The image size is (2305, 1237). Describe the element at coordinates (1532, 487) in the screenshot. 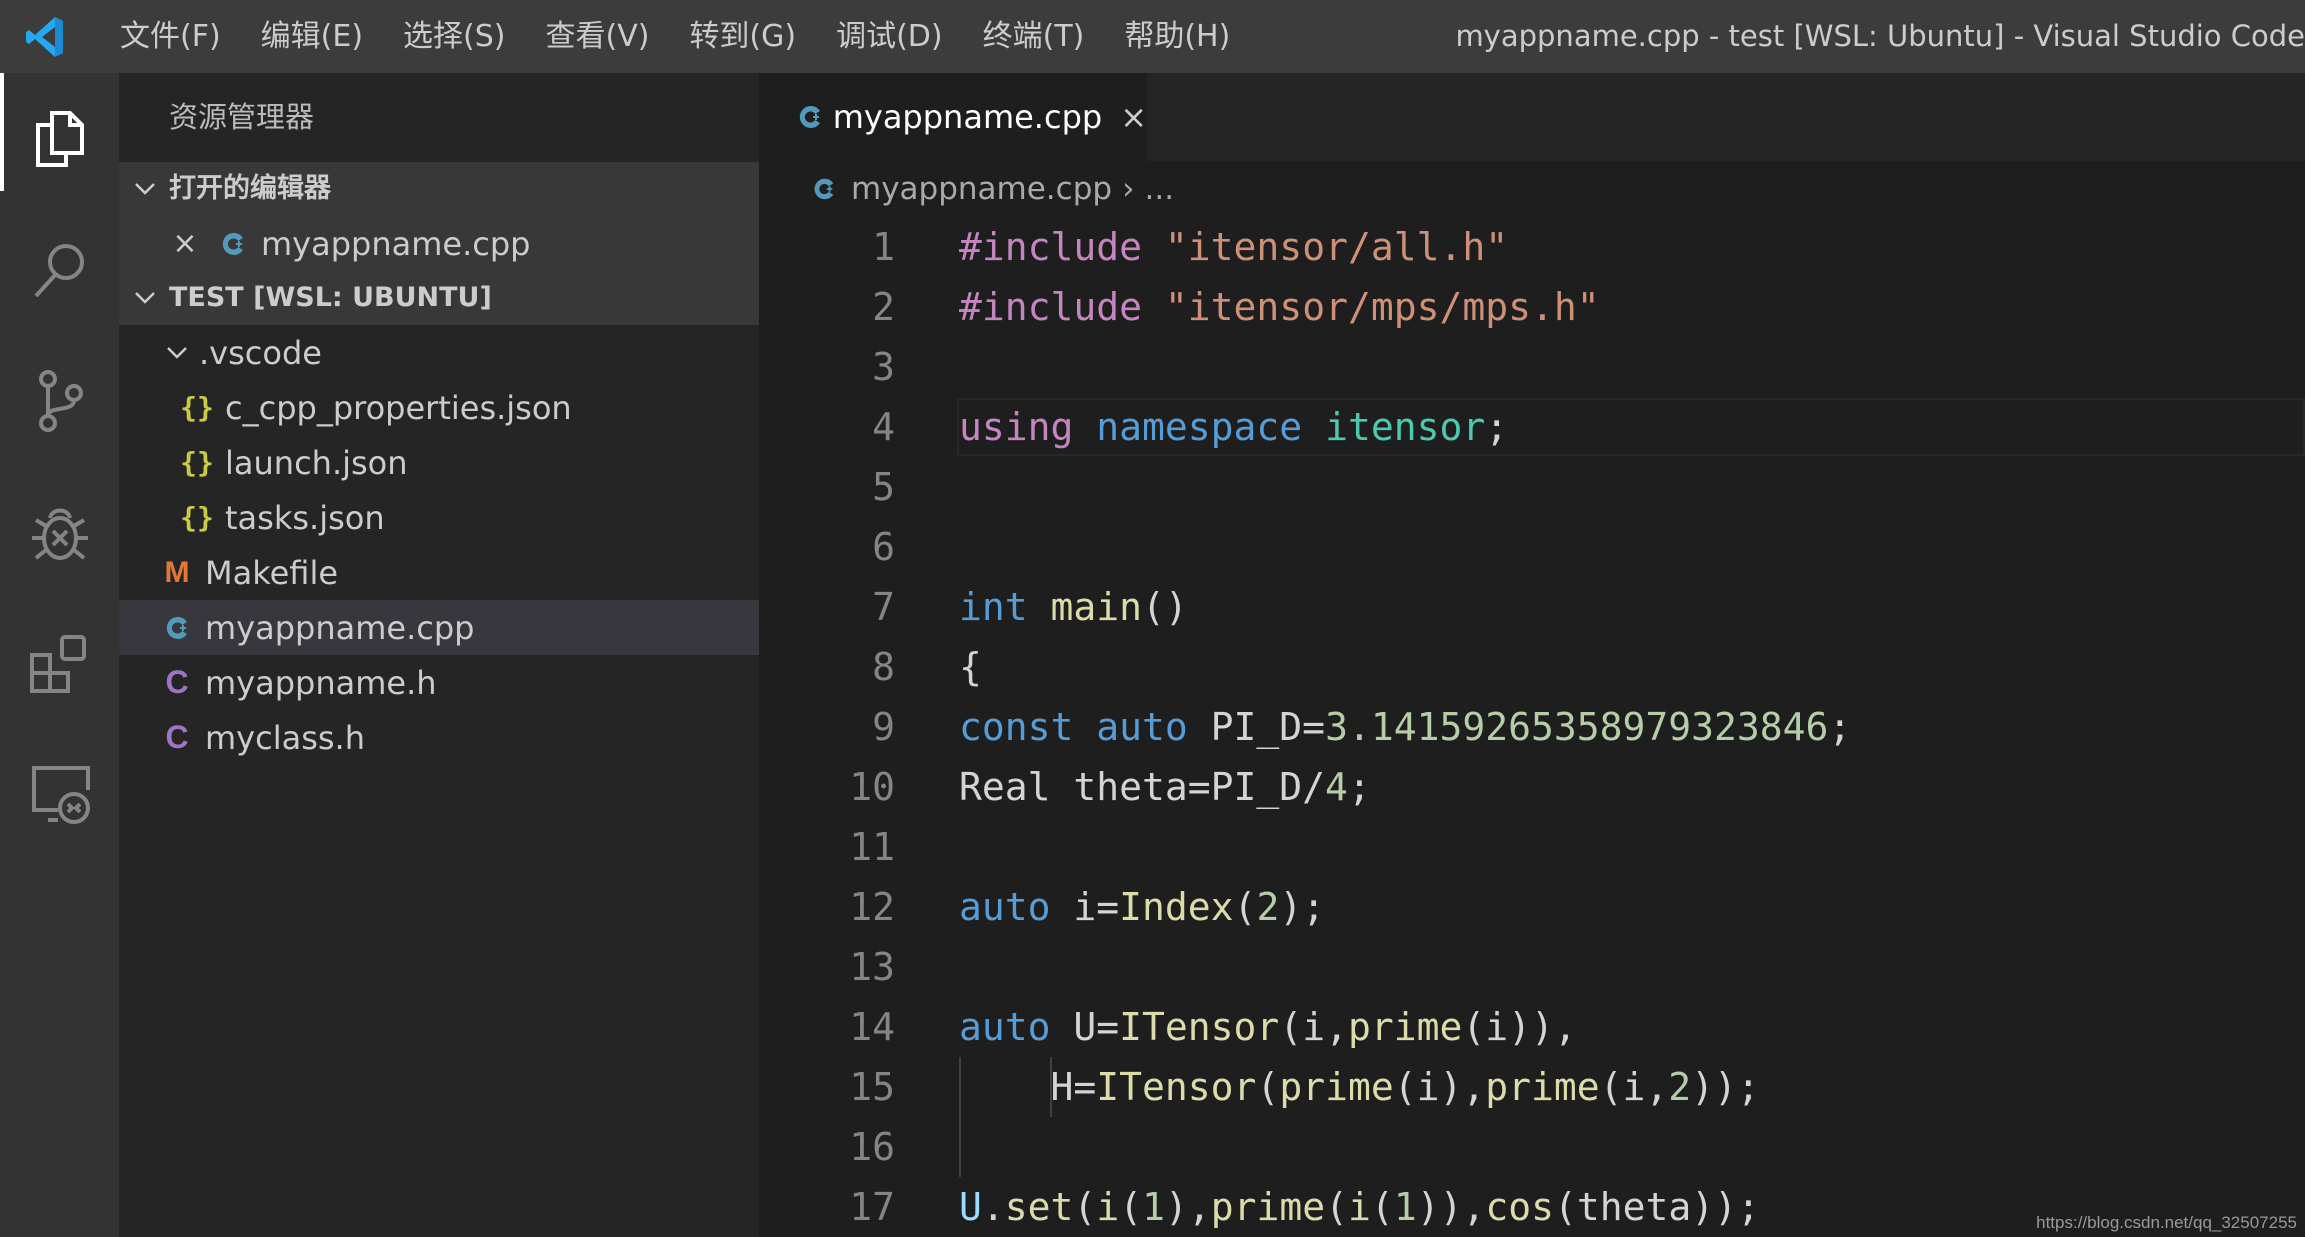

I see `code-line: 5` at that location.